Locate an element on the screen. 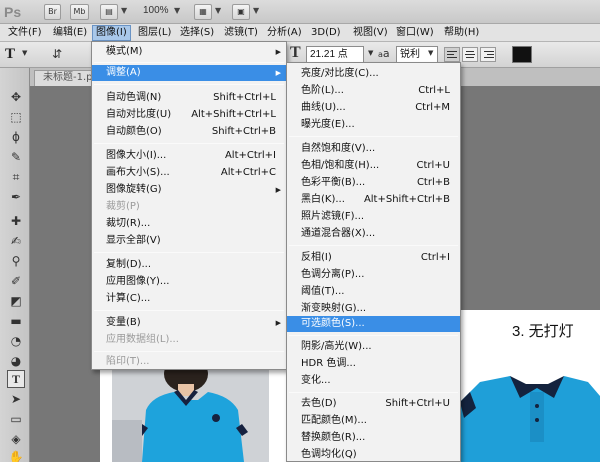 The width and height of the screenshot is (600, 462). brush-tool-icon: ✍ is located at coordinates (16, 241).